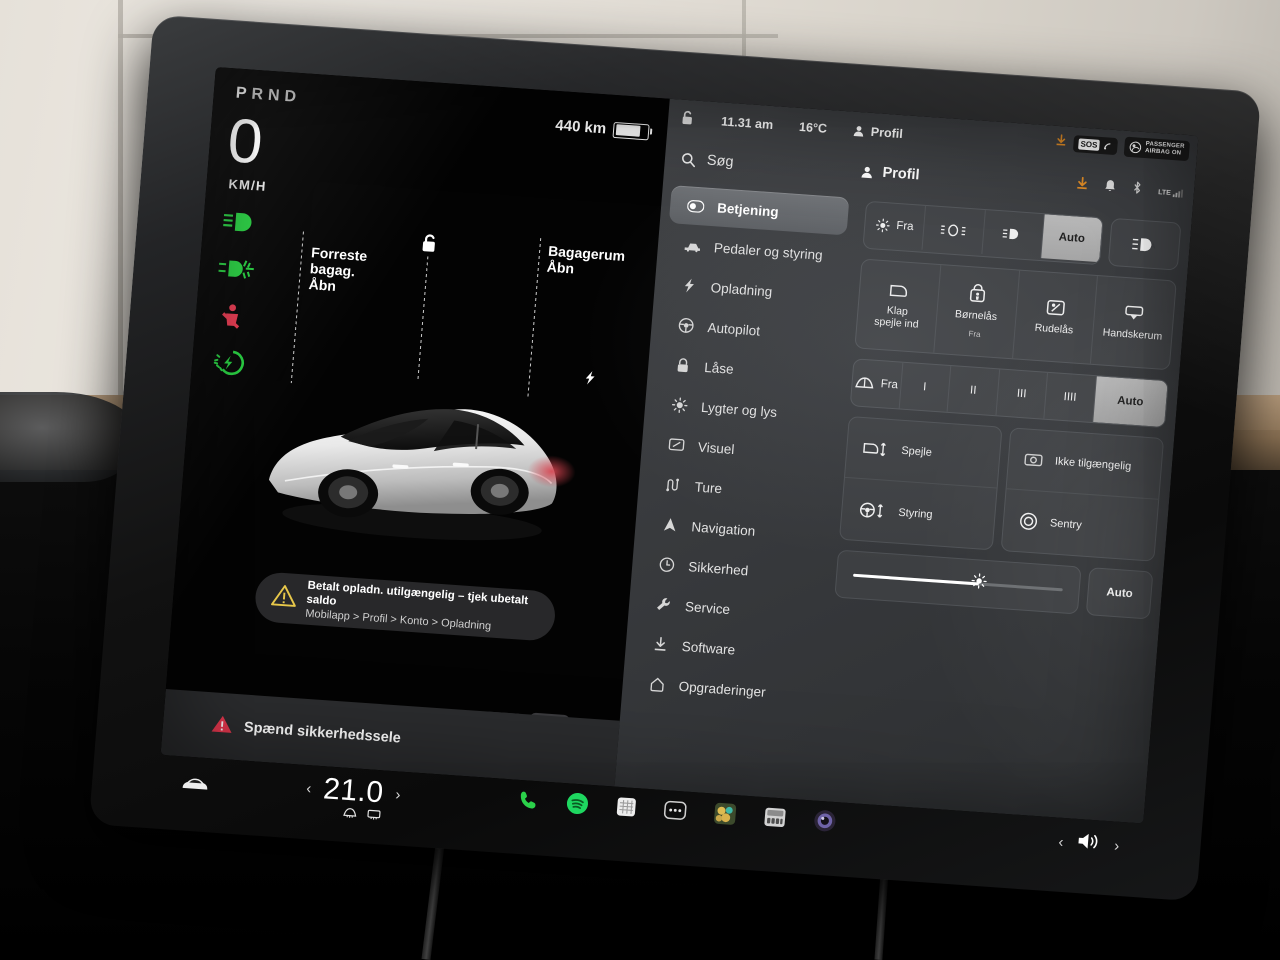  I want to click on wiper-speed-control: Fra I II III IIII Auto, so click(1009, 393).